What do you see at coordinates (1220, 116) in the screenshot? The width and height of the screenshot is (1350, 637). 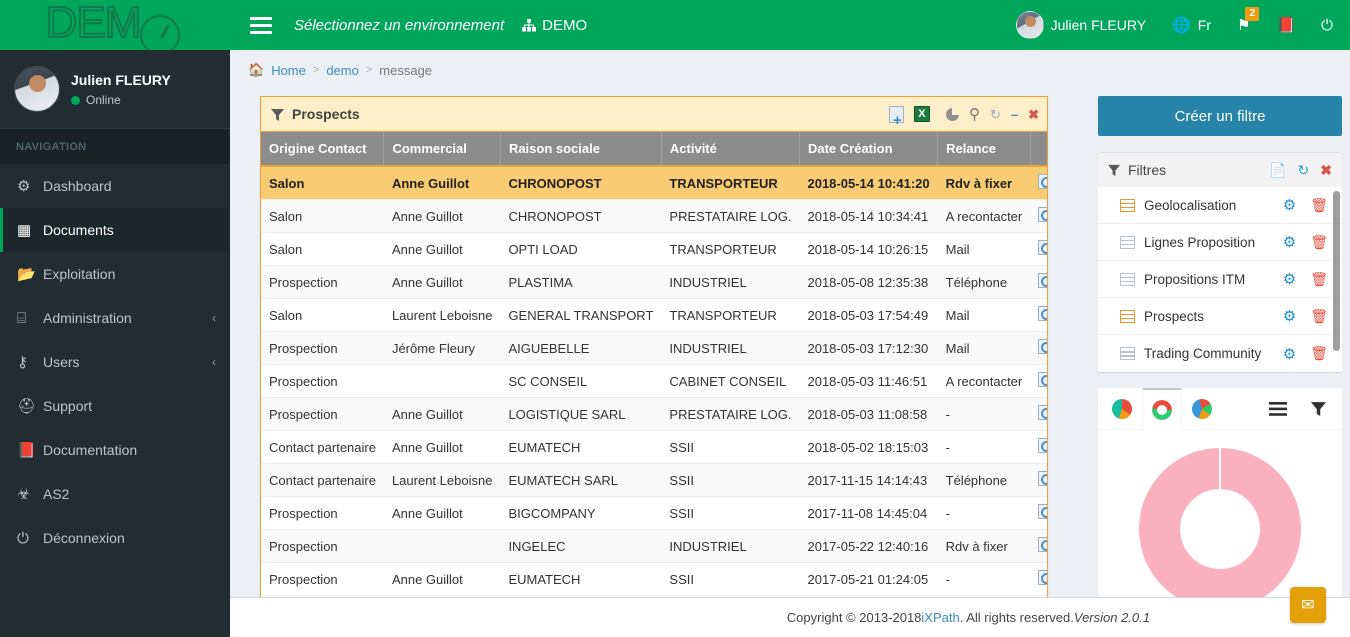 I see `create-filter-button: Créer un filtre` at bounding box center [1220, 116].